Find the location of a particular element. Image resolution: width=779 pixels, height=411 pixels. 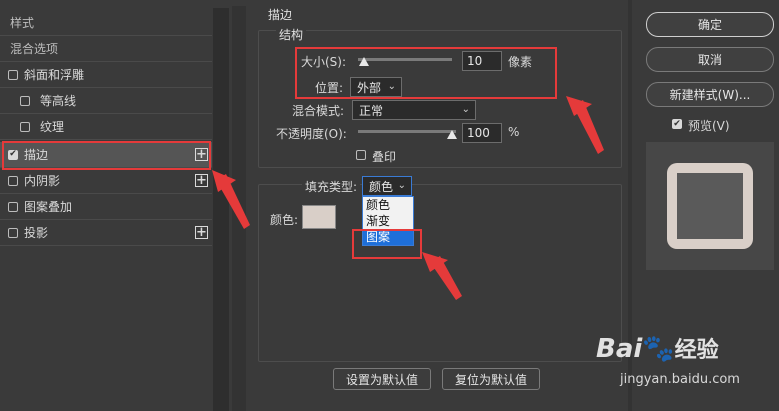

paw-icon: 🐾 is located at coordinates (658, 349).